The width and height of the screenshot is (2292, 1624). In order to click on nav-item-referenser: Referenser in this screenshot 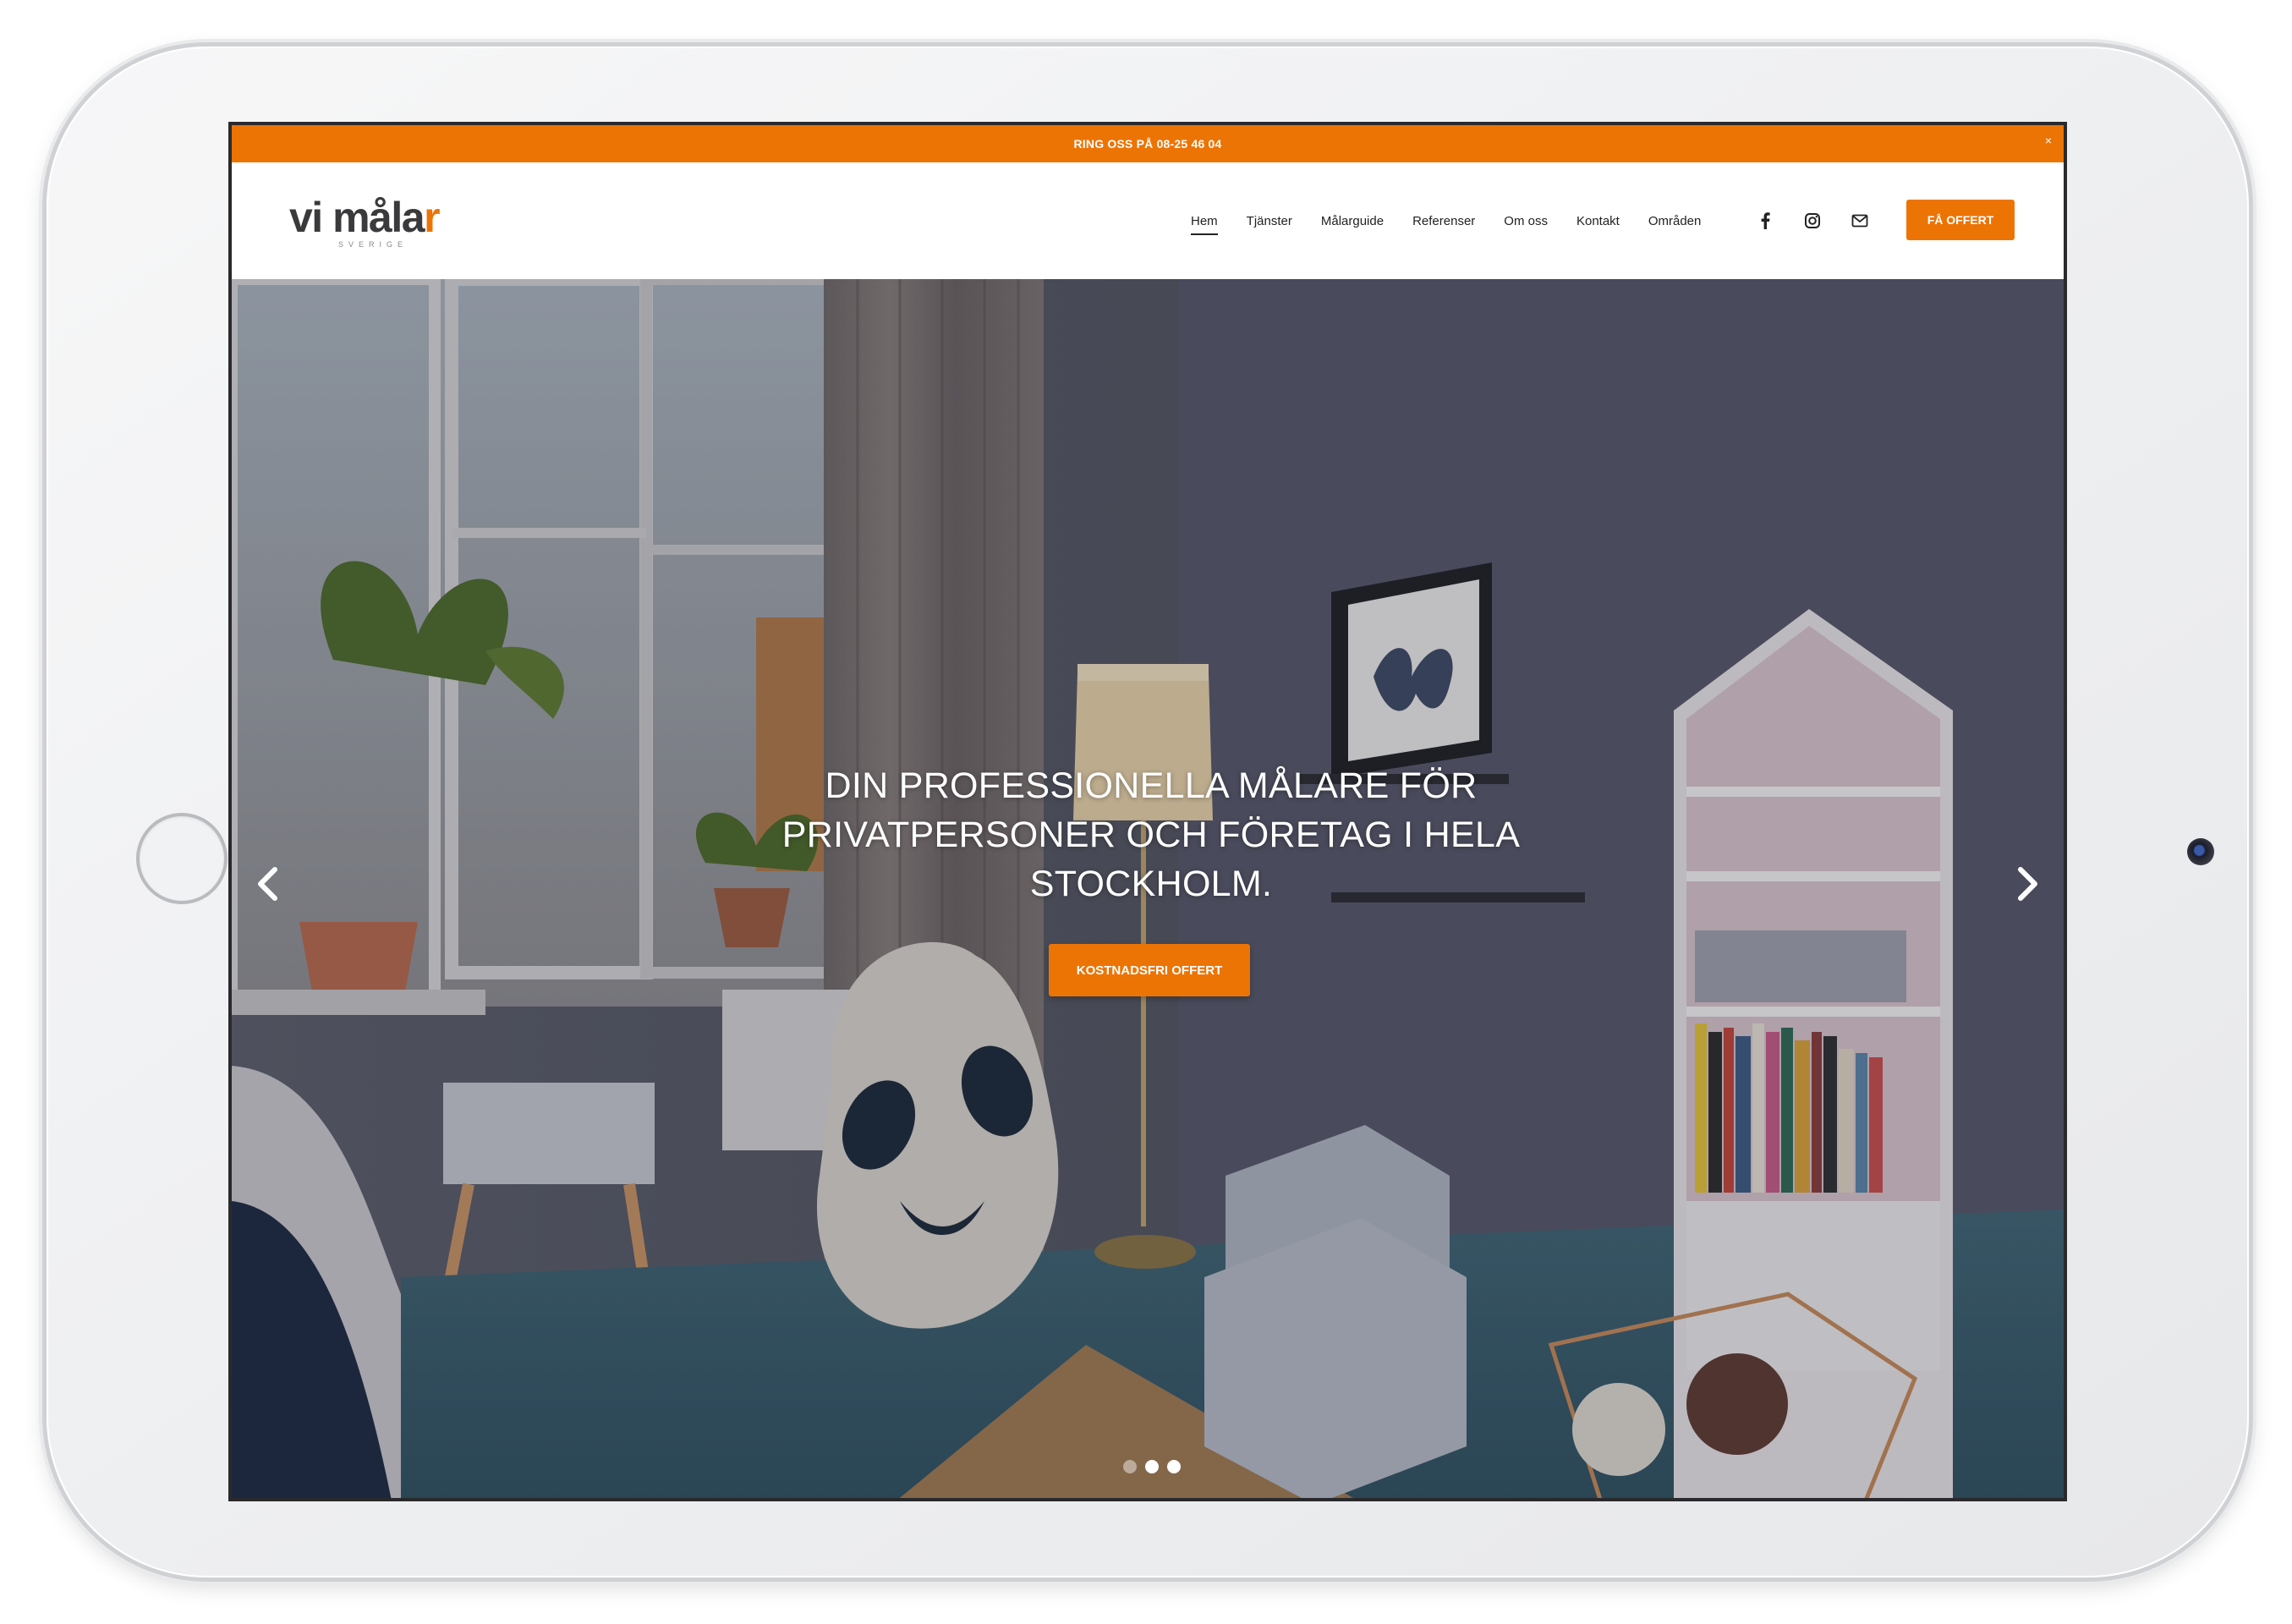, I will do `click(1443, 221)`.